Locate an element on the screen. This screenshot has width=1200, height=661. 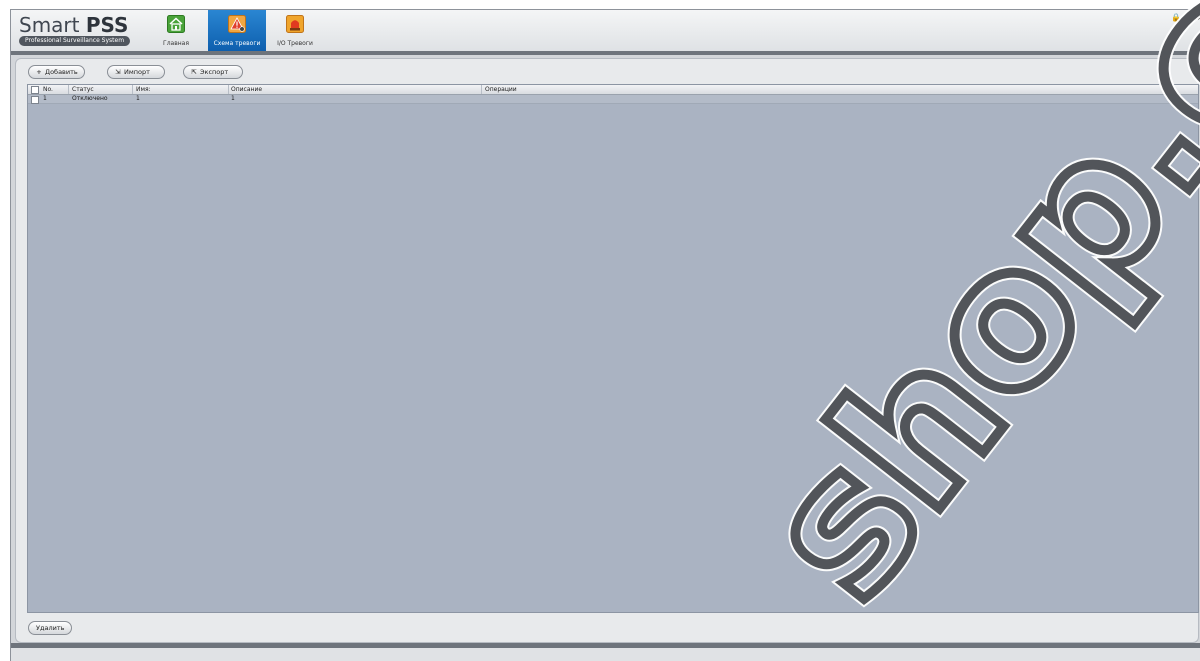
minimize-button: – is located at coordinates (1183, 17).